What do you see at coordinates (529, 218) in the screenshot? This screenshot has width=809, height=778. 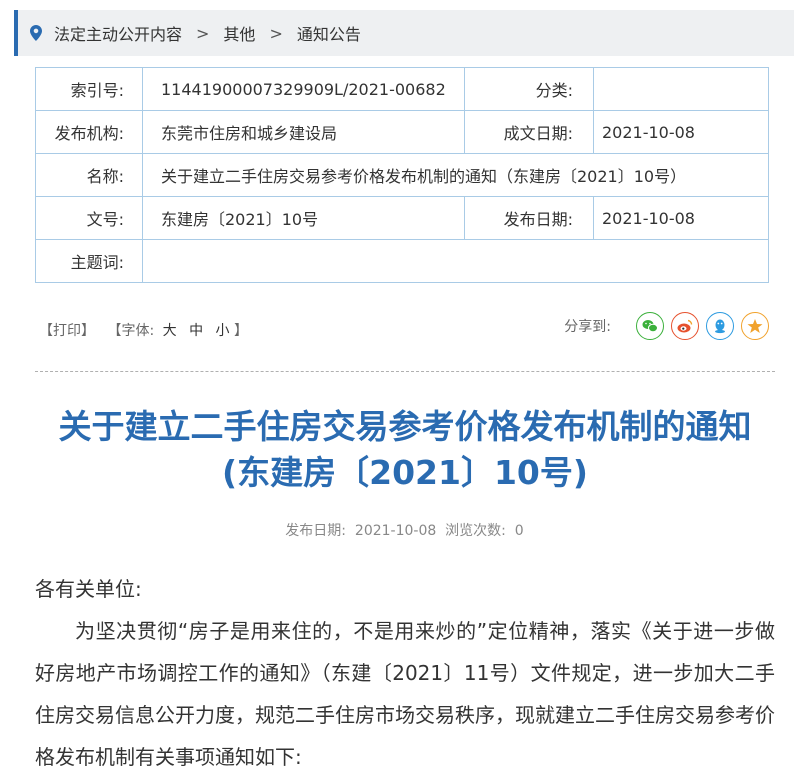 I see `pub-date-label: 发布日期:` at bounding box center [529, 218].